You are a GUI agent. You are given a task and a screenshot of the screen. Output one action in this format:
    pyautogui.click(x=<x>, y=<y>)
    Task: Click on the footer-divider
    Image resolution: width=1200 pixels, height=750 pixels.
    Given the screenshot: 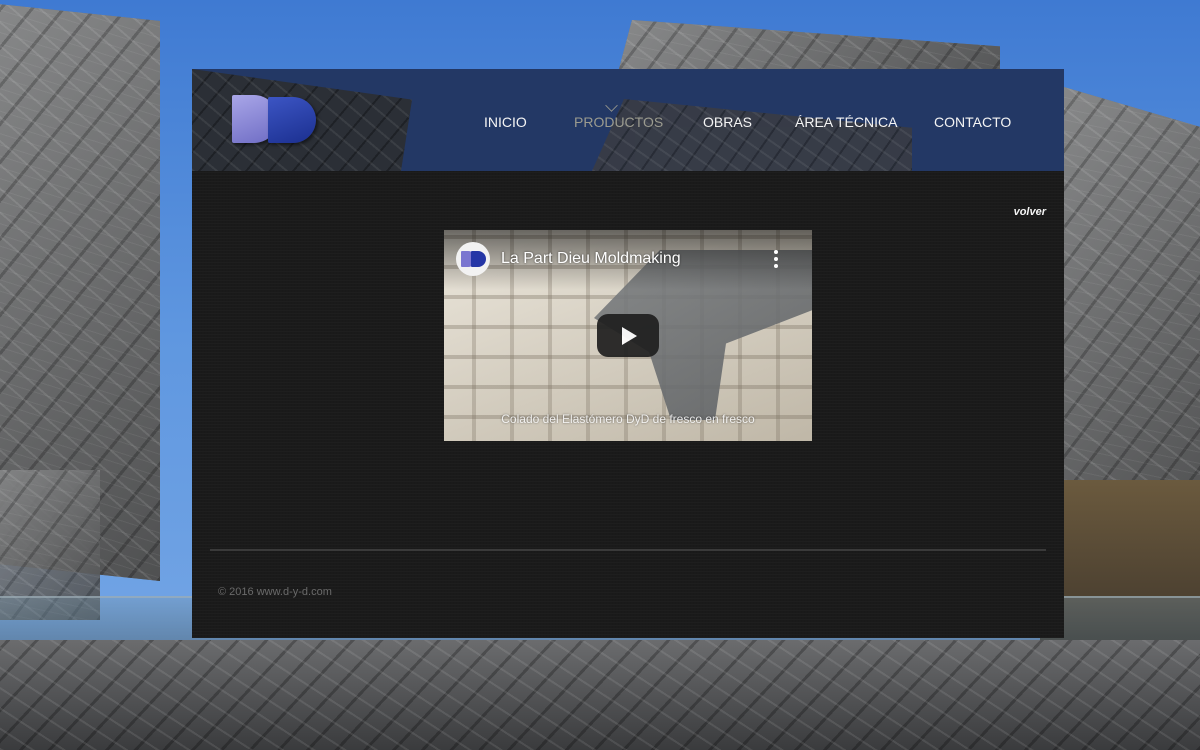 What is the action you would take?
    pyautogui.click(x=628, y=550)
    